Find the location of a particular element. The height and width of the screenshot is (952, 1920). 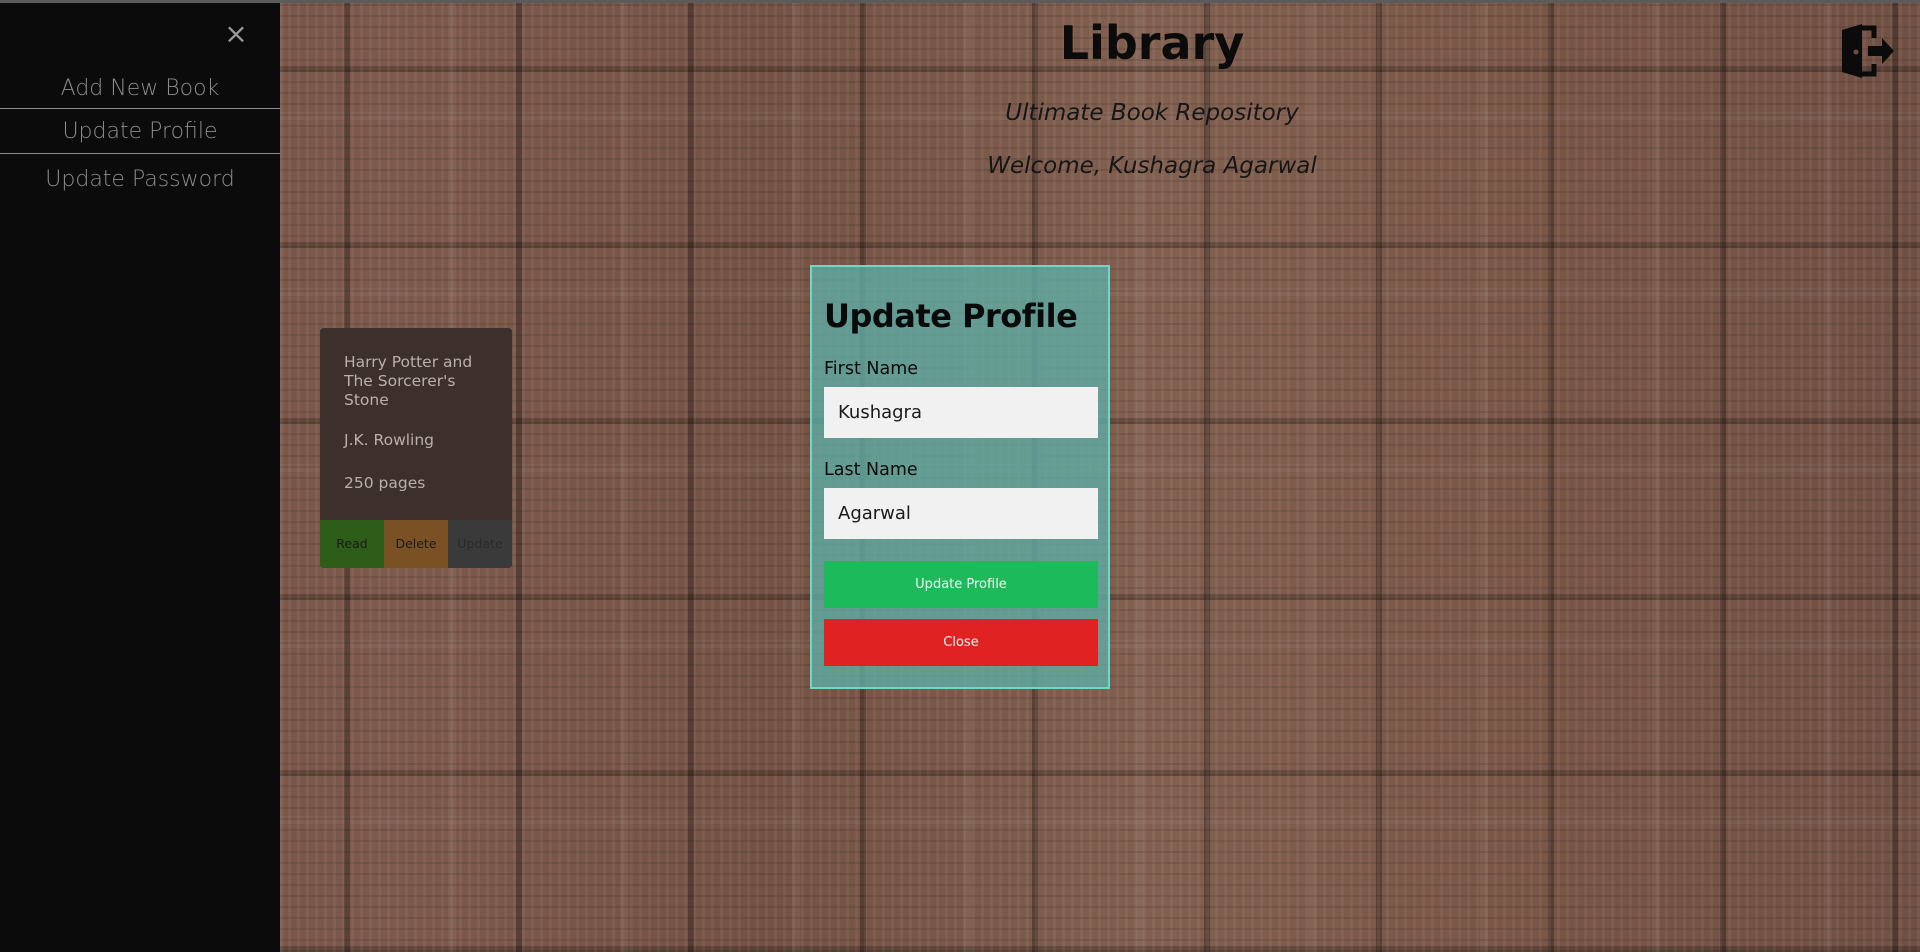

book-author: J.K. Rowling is located at coordinates (389, 440).